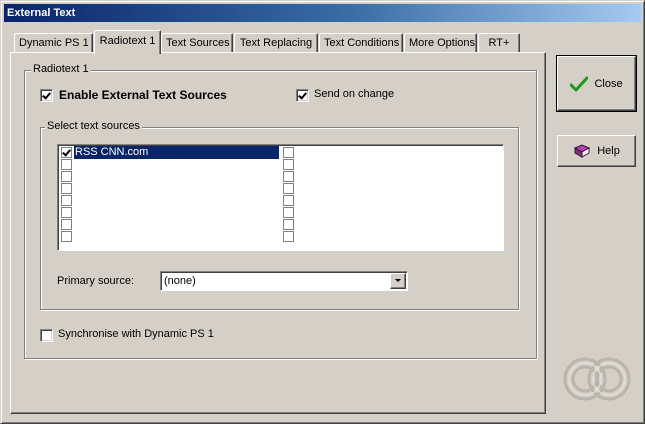 The width and height of the screenshot is (645, 424). I want to click on title-bar: External Text, so click(322, 13).